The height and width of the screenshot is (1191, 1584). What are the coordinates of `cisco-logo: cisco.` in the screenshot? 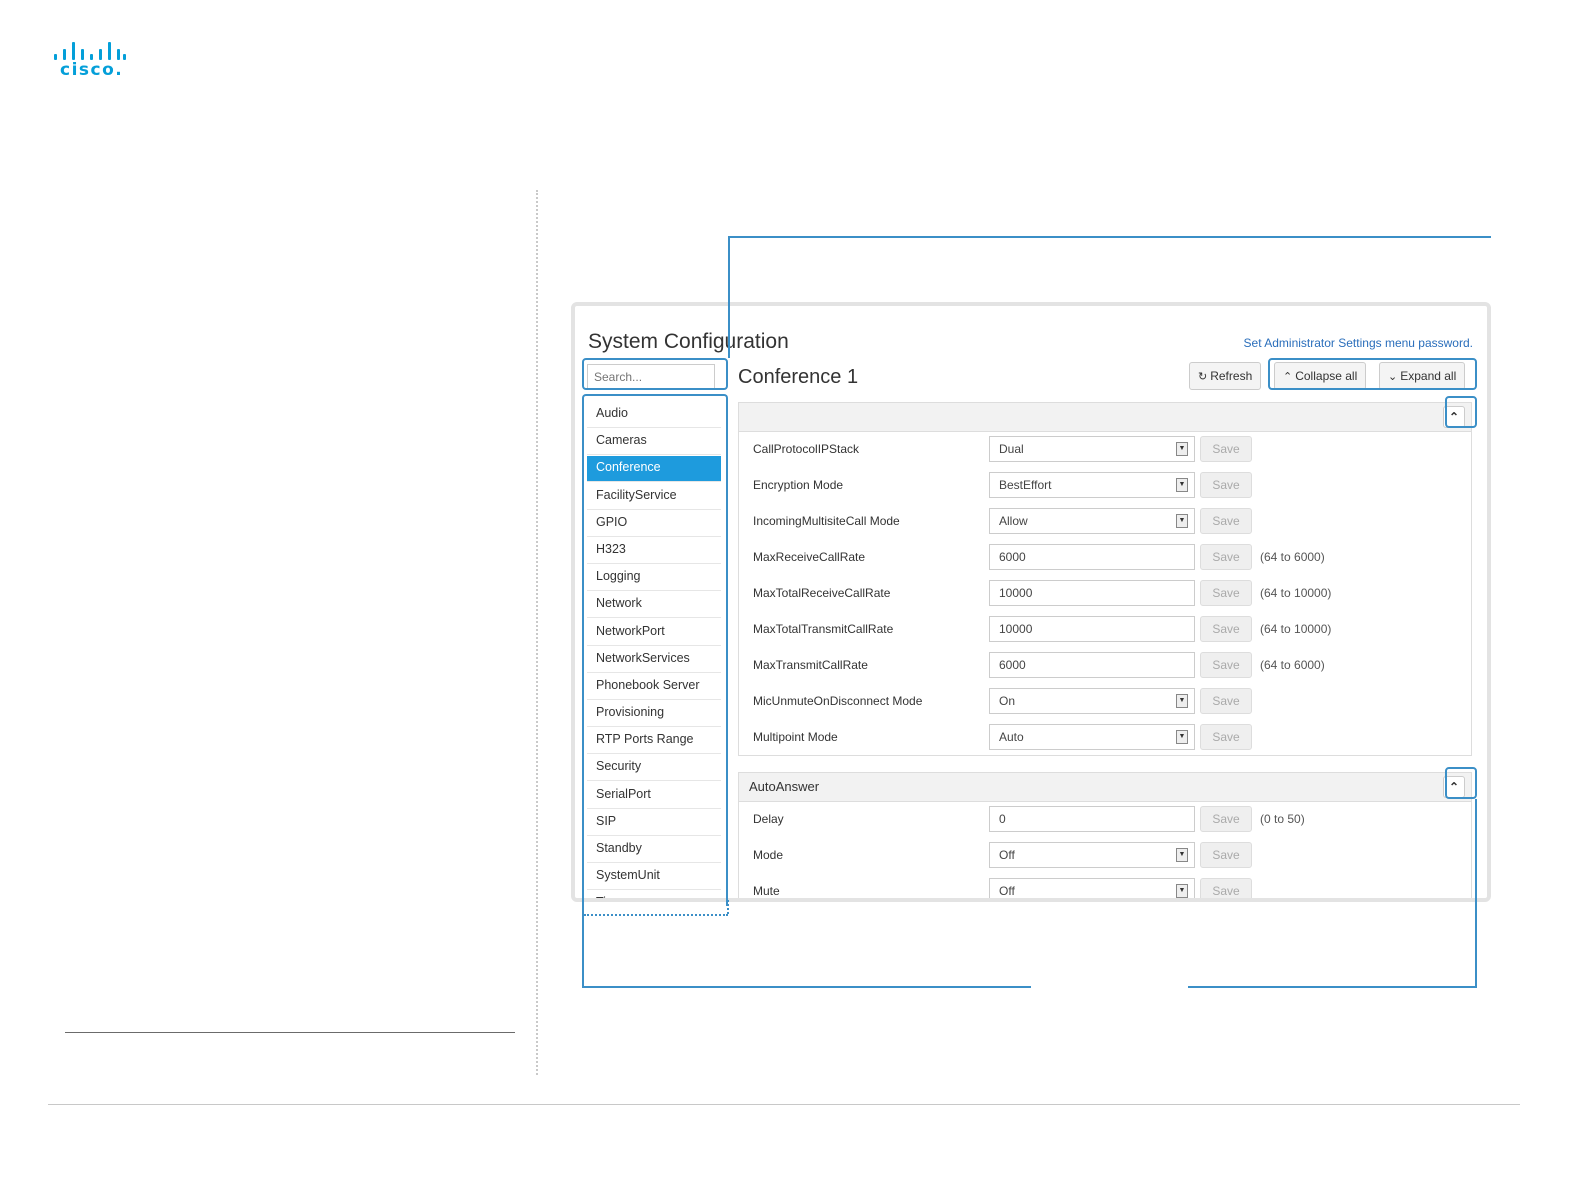 It's located at (90, 61).